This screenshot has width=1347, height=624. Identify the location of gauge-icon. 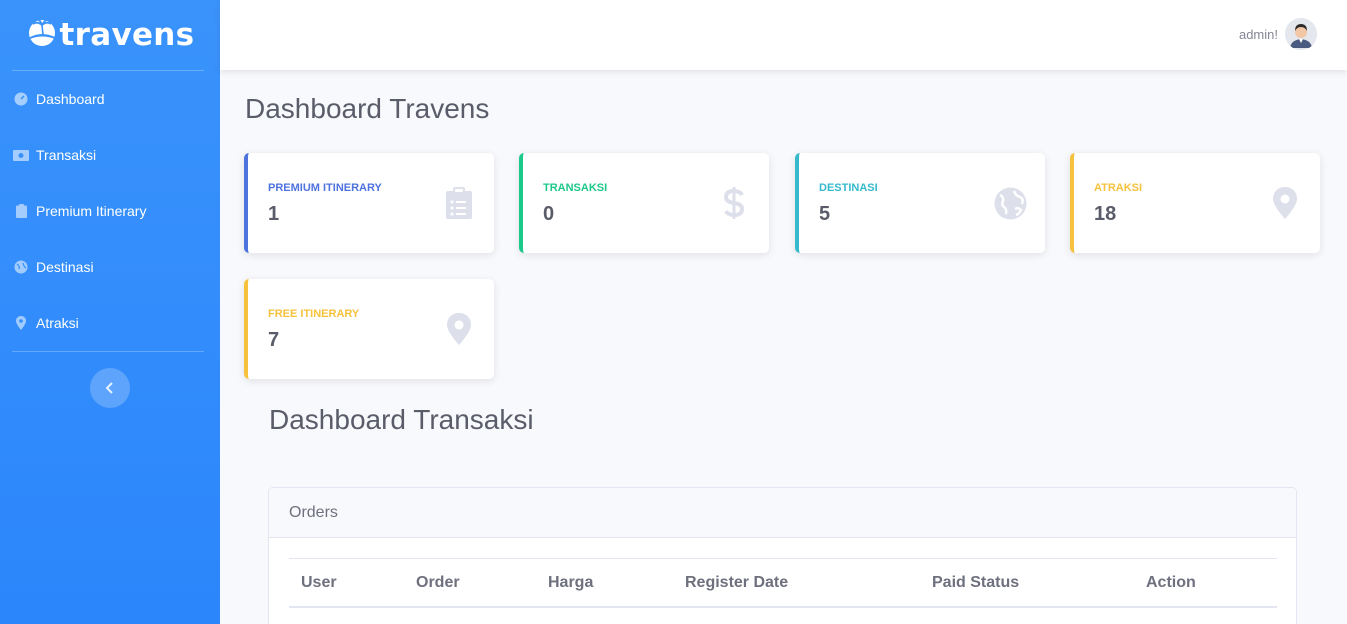
(21, 99).